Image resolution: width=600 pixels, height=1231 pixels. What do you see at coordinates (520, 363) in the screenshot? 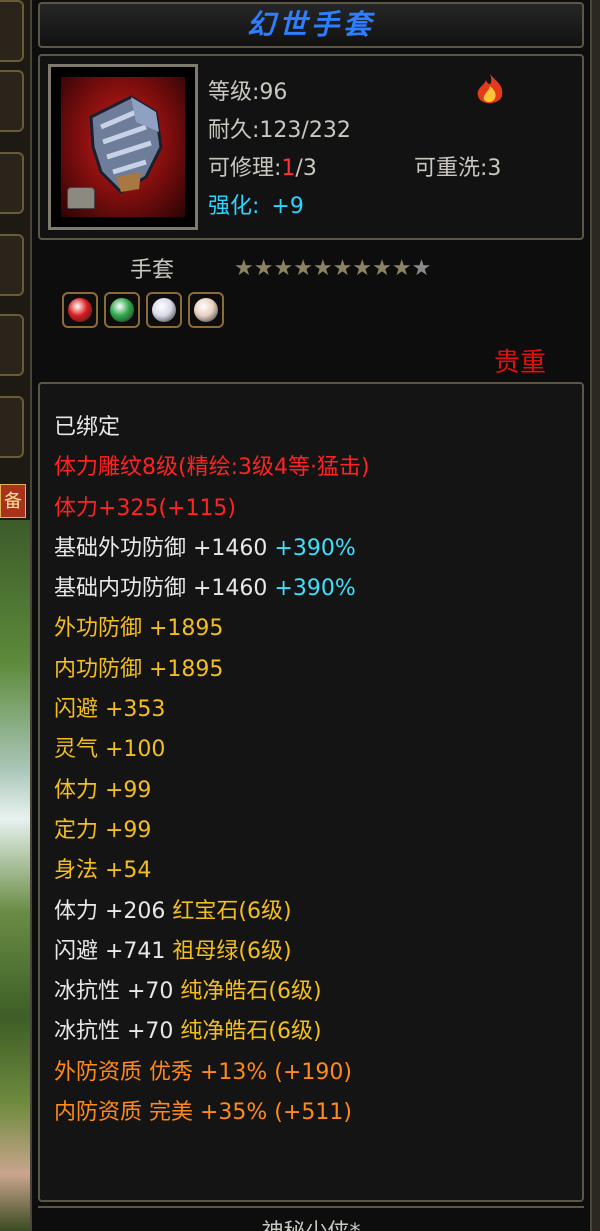
I see `item-quality: 贵重` at bounding box center [520, 363].